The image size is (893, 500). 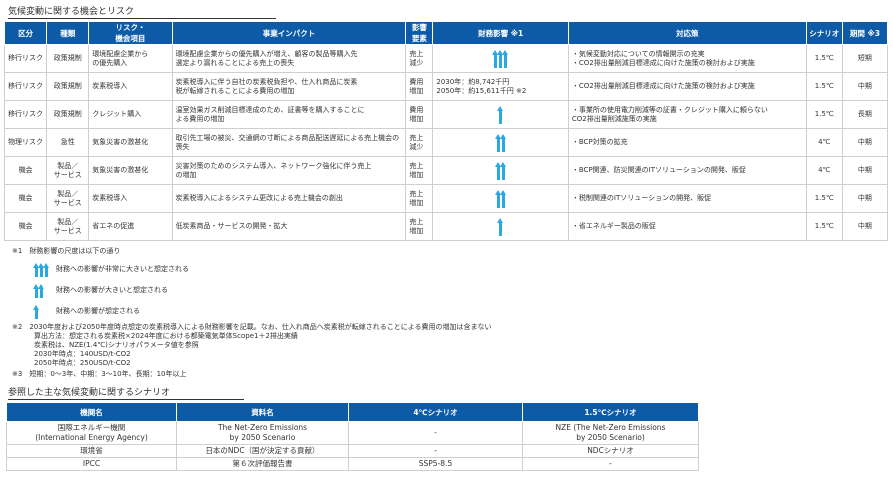 What do you see at coordinates (289, 142) in the screenshot?
I see `cell-impact: 取引先工場の被災、交通網の寸断による商品配送遅延による売上機会の喪失` at bounding box center [289, 142].